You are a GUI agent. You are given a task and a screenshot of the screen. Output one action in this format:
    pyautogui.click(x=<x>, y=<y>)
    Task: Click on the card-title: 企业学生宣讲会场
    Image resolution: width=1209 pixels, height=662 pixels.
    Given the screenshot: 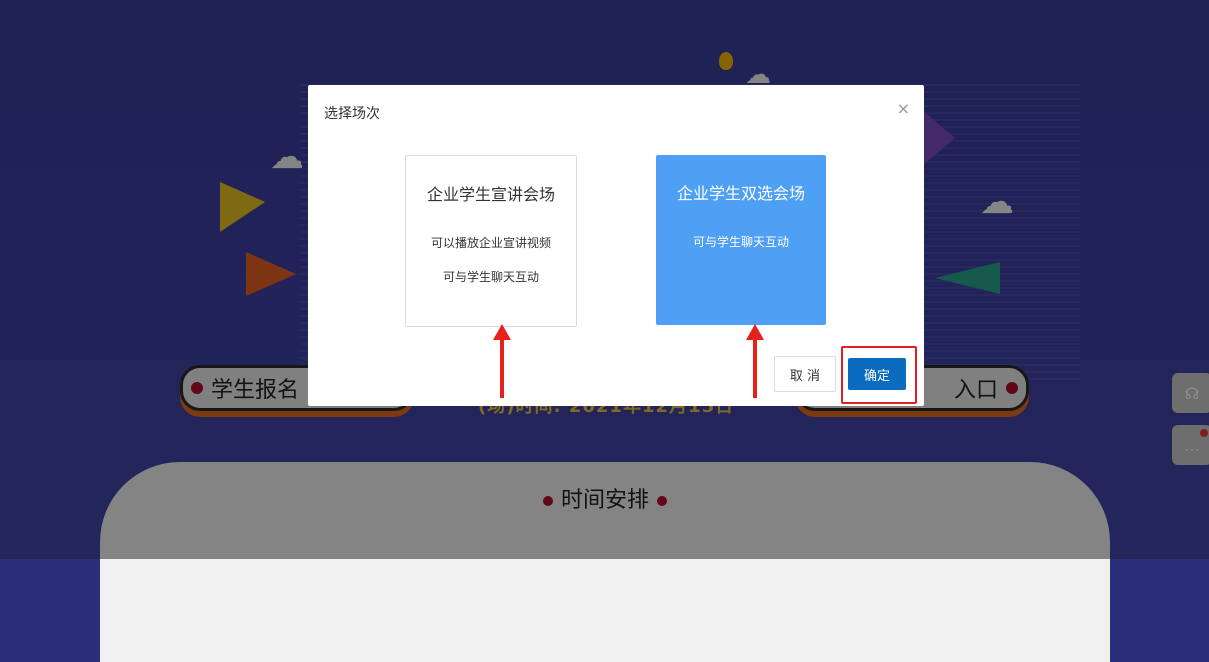 What is the action you would take?
    pyautogui.click(x=490, y=194)
    